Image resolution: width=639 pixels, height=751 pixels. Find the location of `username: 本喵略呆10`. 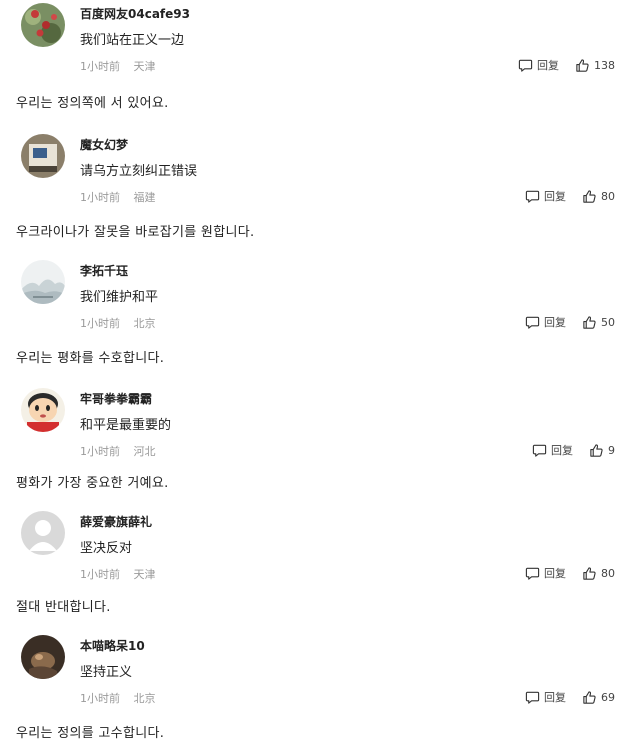

username: 本喵略呆10 is located at coordinates (112, 645).